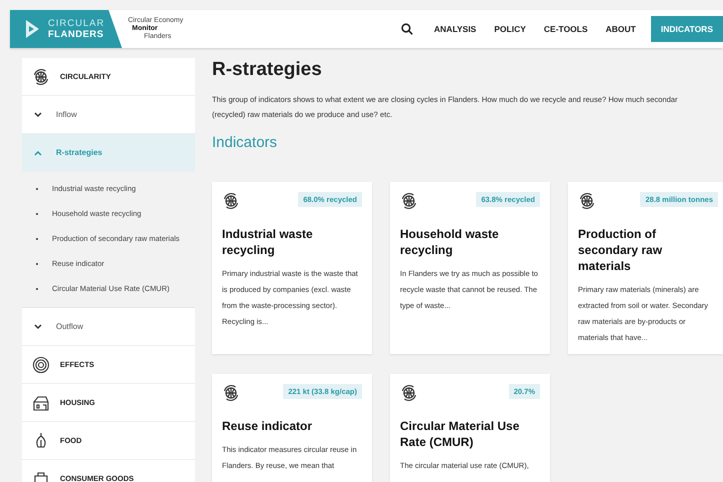  What do you see at coordinates (267, 70) in the screenshot?
I see `page-title: R-strategies` at bounding box center [267, 70].